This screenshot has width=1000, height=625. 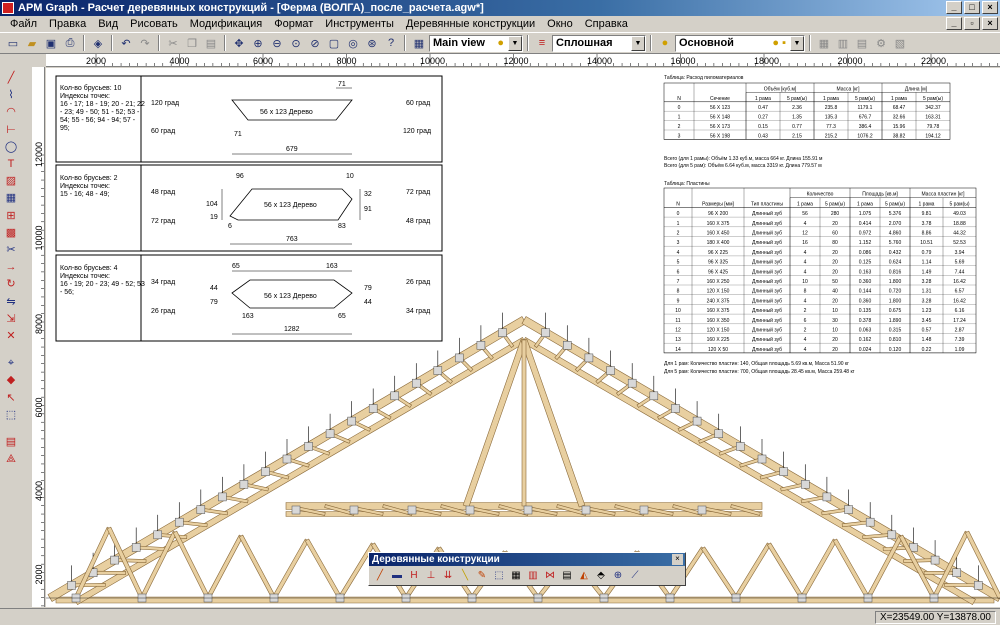 What do you see at coordinates (470, 24) in the screenshot?
I see `menu-wood: Деревянные конструкции` at bounding box center [470, 24].